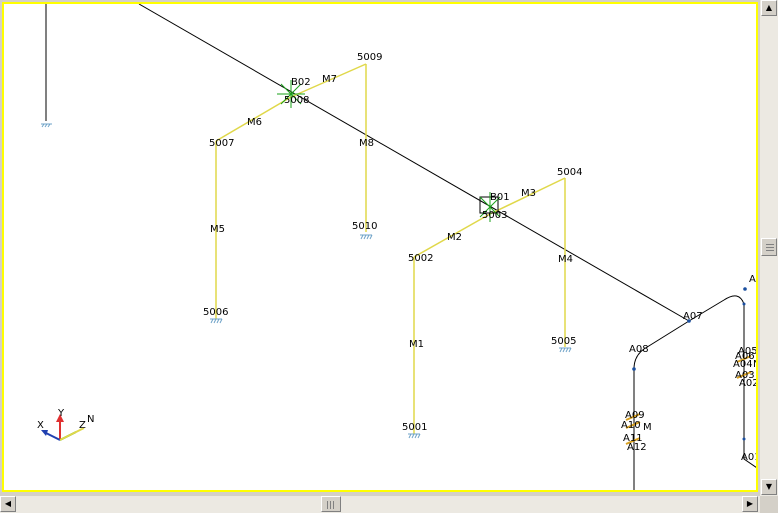  Describe the element at coordinates (631, 425) in the screenshot. I see `point-label-a10: A10` at that location.